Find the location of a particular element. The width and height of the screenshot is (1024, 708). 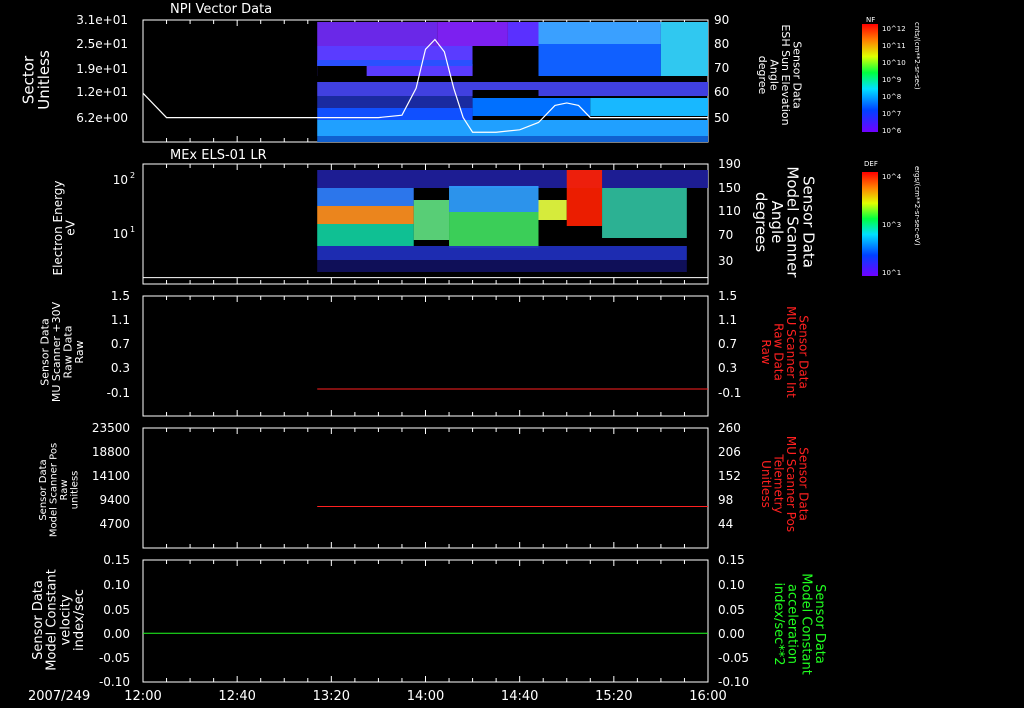

y-tick-label: 1.9e+01 is located at coordinates (102, 69).